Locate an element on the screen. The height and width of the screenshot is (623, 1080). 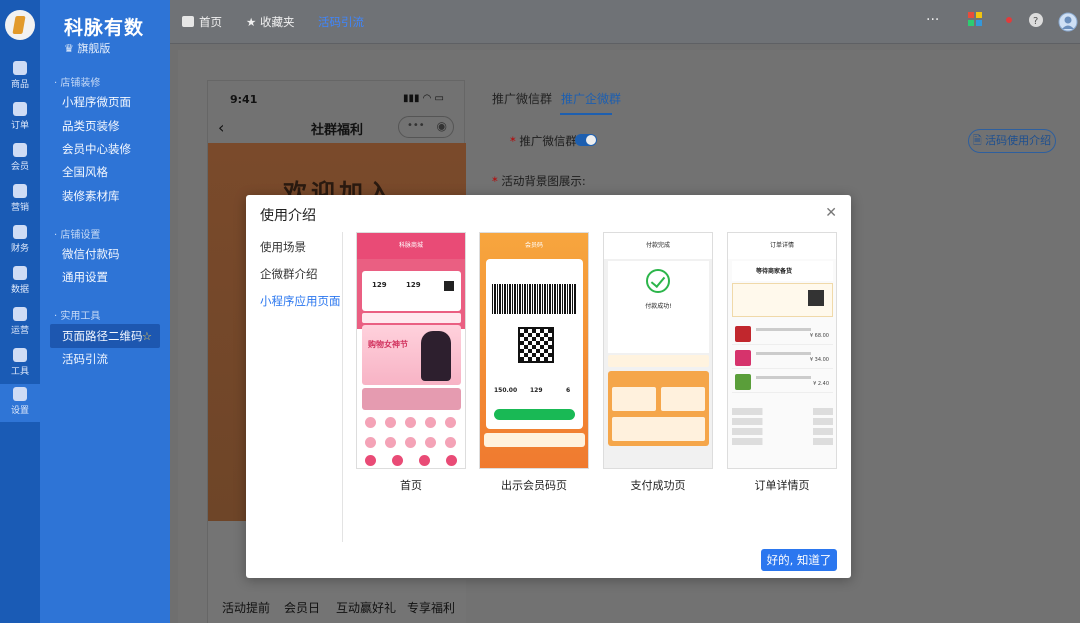
help-icon: ? is located at coordinates (1037, 21).